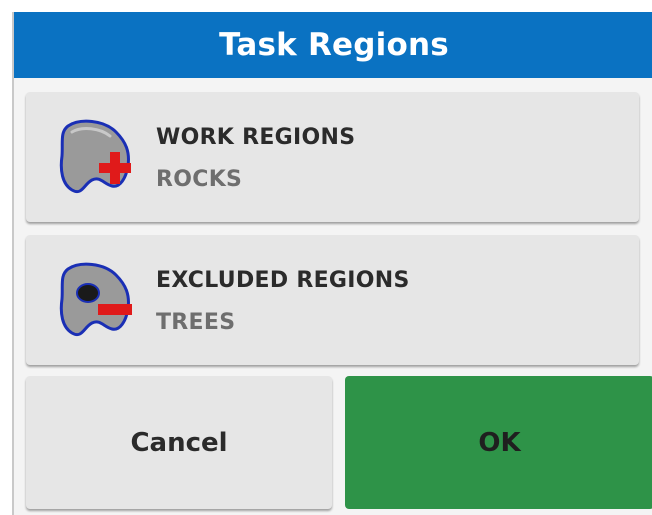 This screenshot has height=515, width=652. I want to click on dialog-title: Task Regions, so click(334, 45).